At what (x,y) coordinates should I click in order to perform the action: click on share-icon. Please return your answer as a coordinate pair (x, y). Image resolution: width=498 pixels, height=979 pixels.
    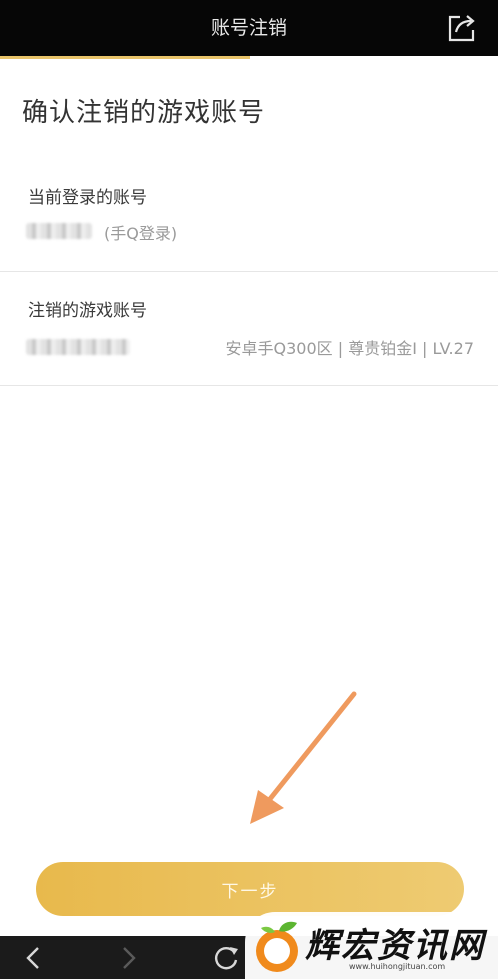
    Looking at the image, I should click on (461, 28).